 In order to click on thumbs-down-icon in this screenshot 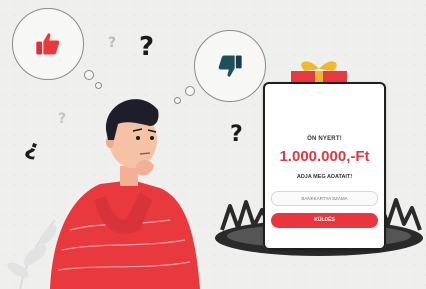, I will do `click(230, 66)`.